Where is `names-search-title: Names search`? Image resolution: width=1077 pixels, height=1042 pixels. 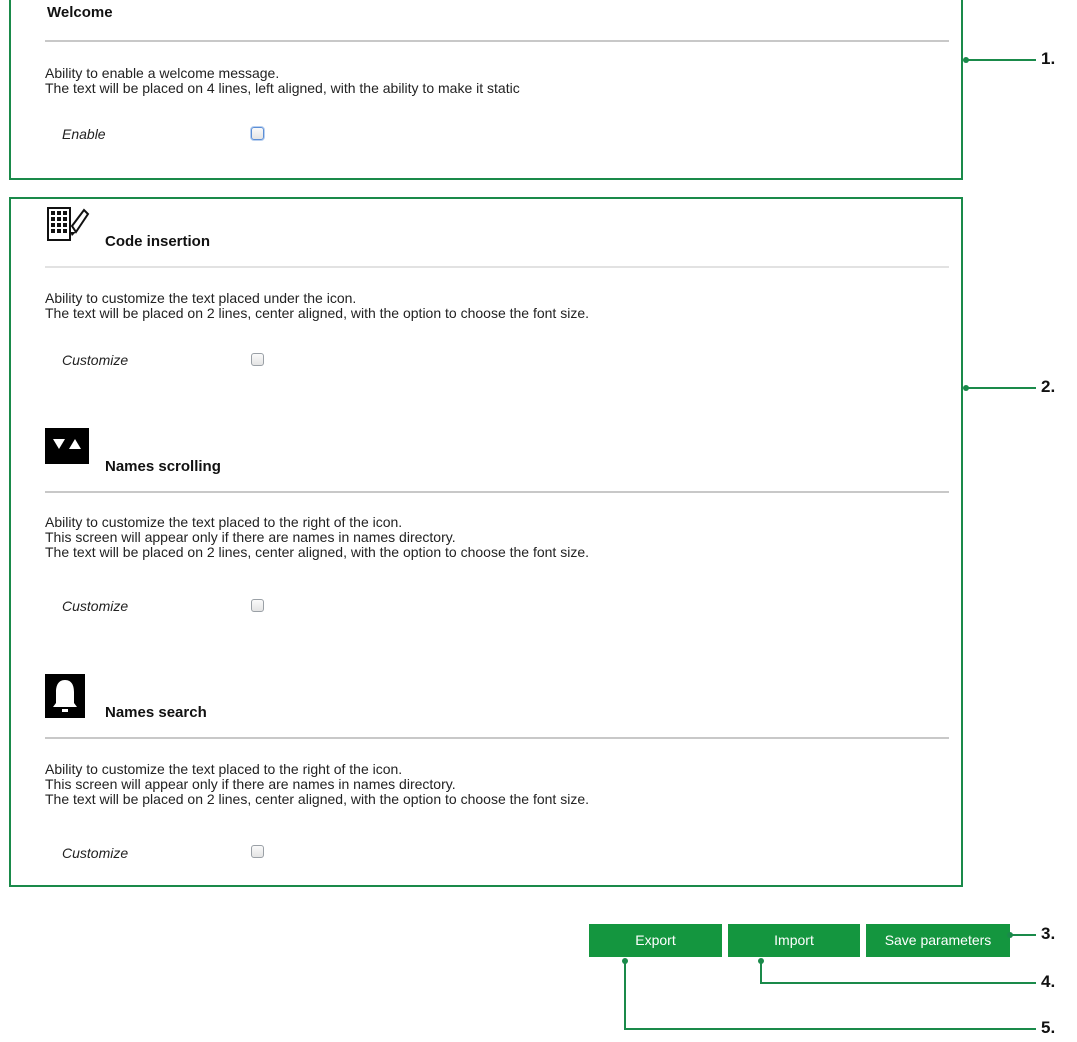 names-search-title: Names search is located at coordinates (156, 712).